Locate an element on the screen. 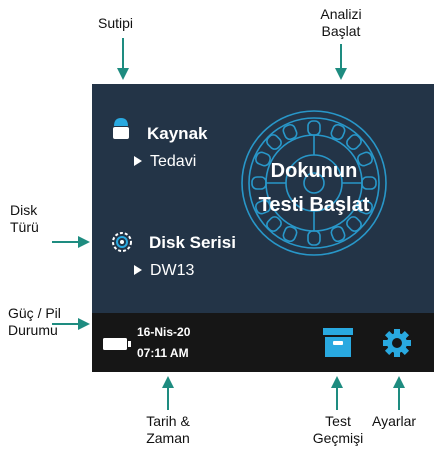 This screenshot has height=453, width=437. source-label: Kaynak is located at coordinates (177, 133).